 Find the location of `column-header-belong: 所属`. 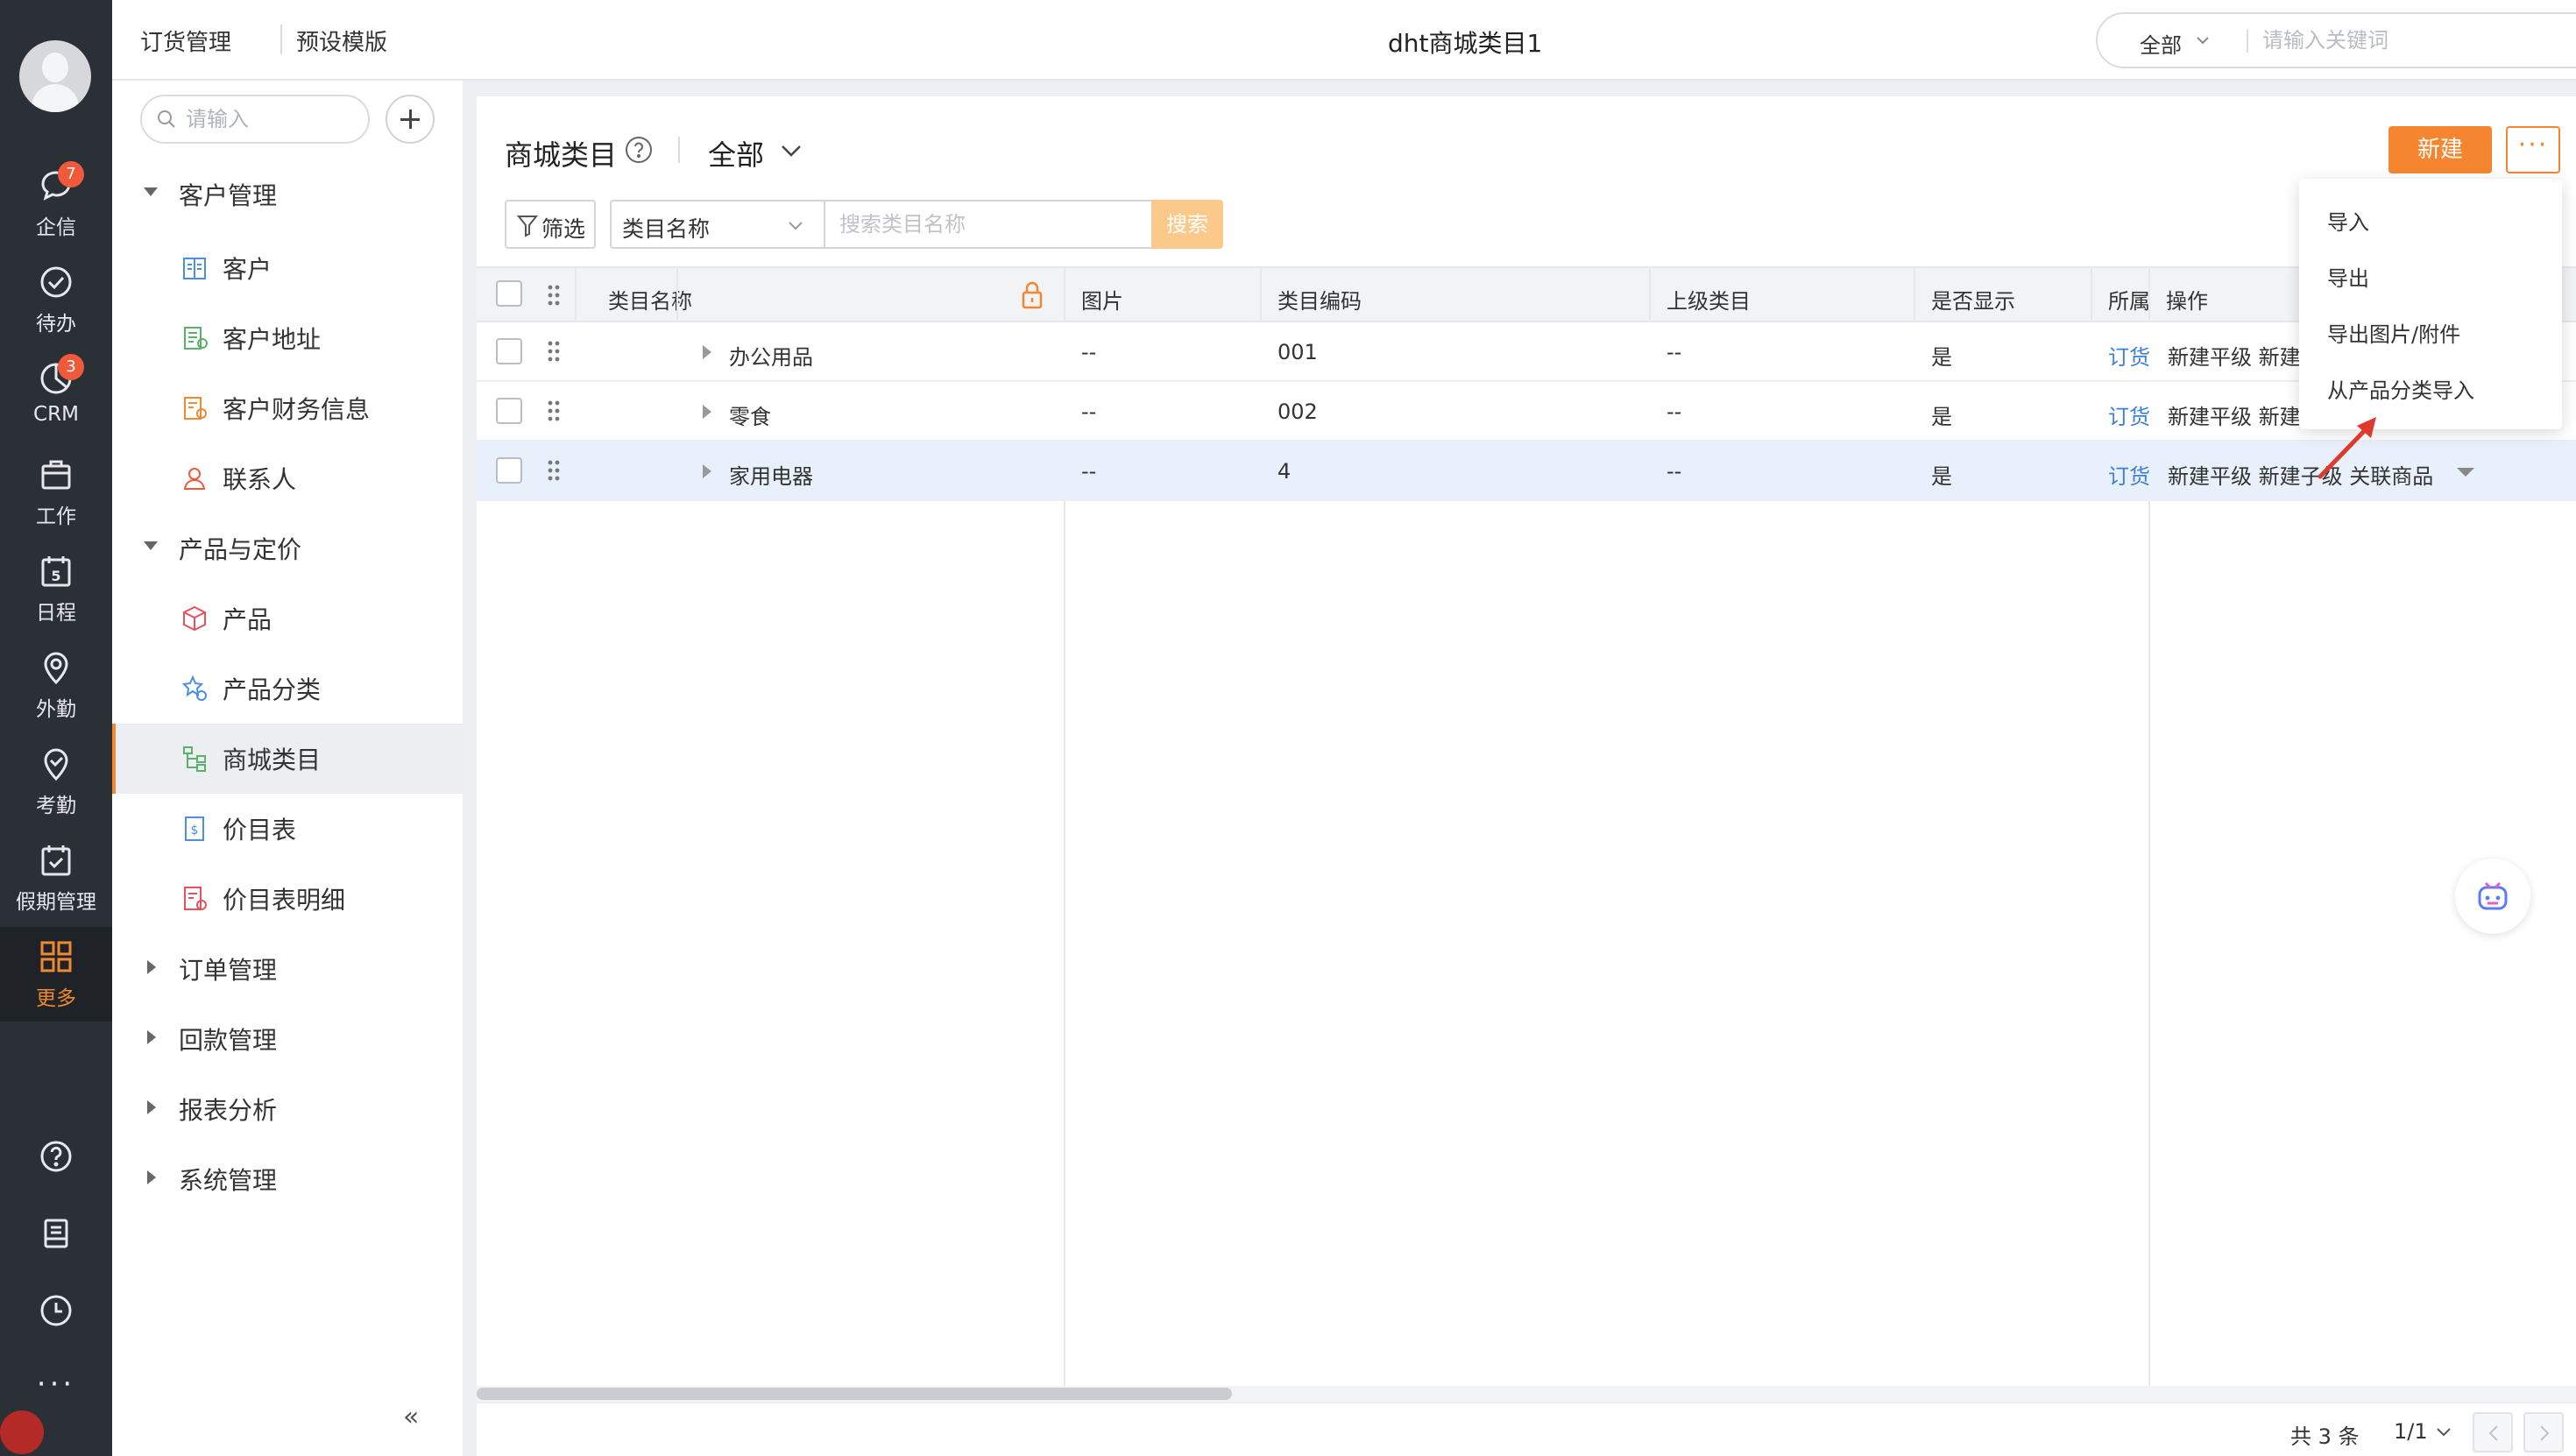

column-header-belong: 所属 is located at coordinates (2129, 299).